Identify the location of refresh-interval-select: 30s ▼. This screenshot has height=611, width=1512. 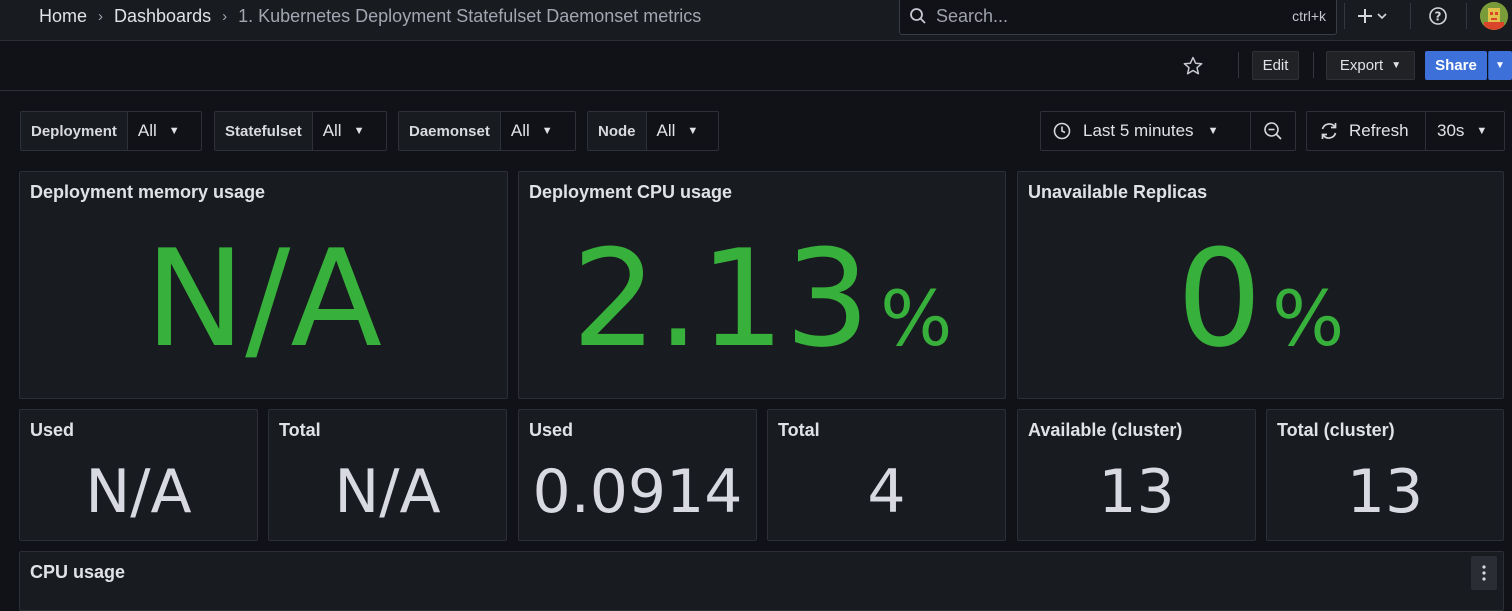
(1465, 131).